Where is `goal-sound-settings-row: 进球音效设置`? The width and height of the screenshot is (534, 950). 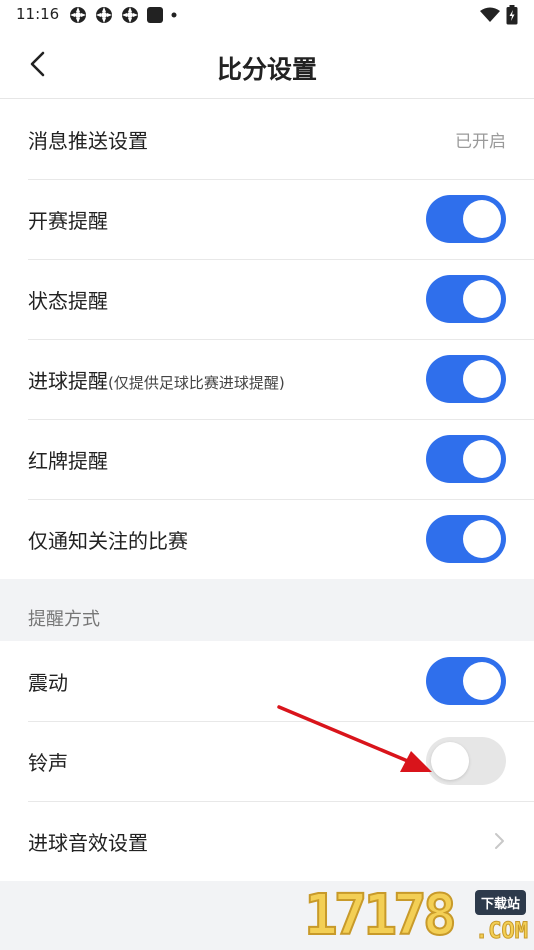 goal-sound-settings-row: 进球音效设置 is located at coordinates (267, 841).